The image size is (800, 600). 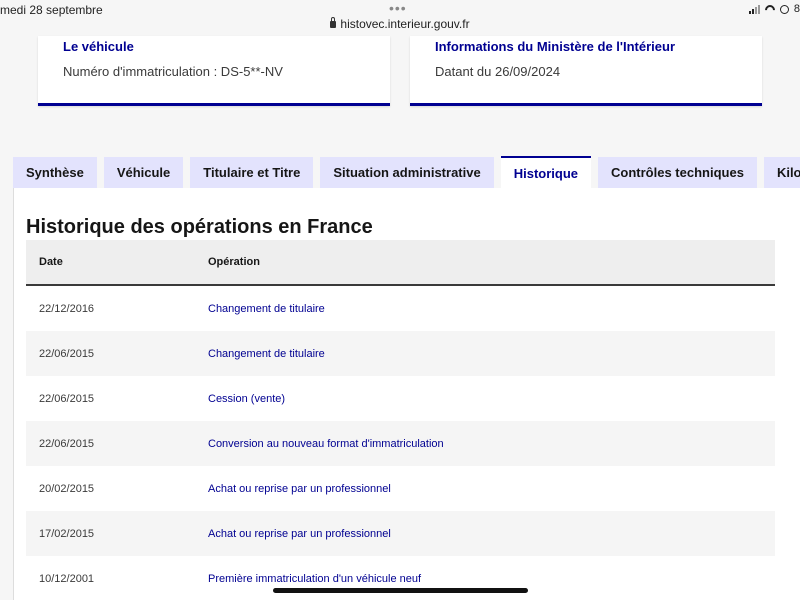 I want to click on row-operation: Cession (vente), so click(x=247, y=399).